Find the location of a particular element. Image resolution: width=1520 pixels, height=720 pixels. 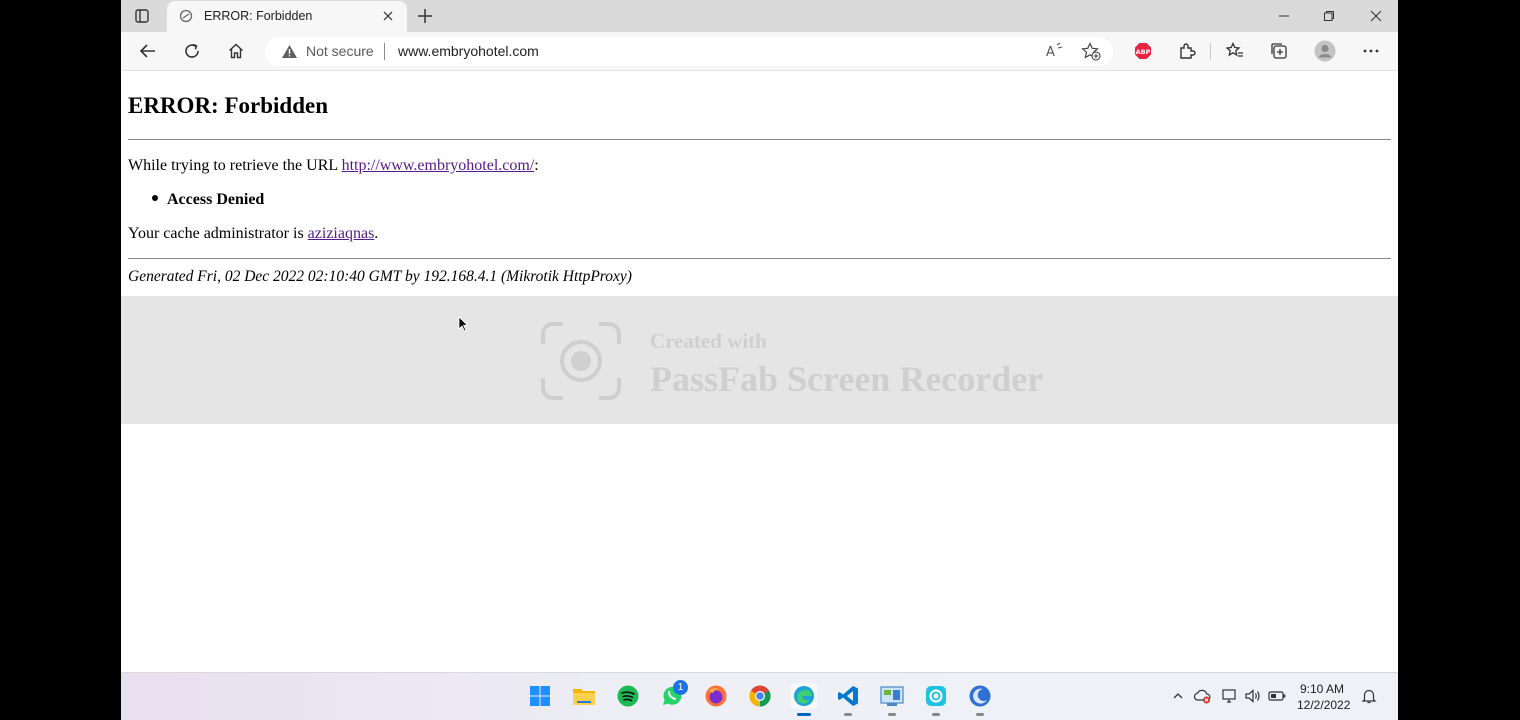

speaker-icon is located at coordinates (1252, 696).